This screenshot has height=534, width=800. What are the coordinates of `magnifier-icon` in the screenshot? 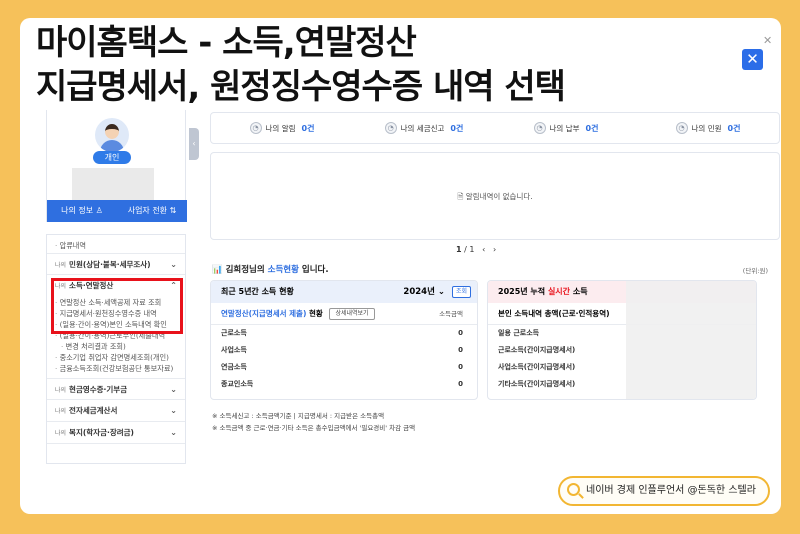 It's located at (573, 489).